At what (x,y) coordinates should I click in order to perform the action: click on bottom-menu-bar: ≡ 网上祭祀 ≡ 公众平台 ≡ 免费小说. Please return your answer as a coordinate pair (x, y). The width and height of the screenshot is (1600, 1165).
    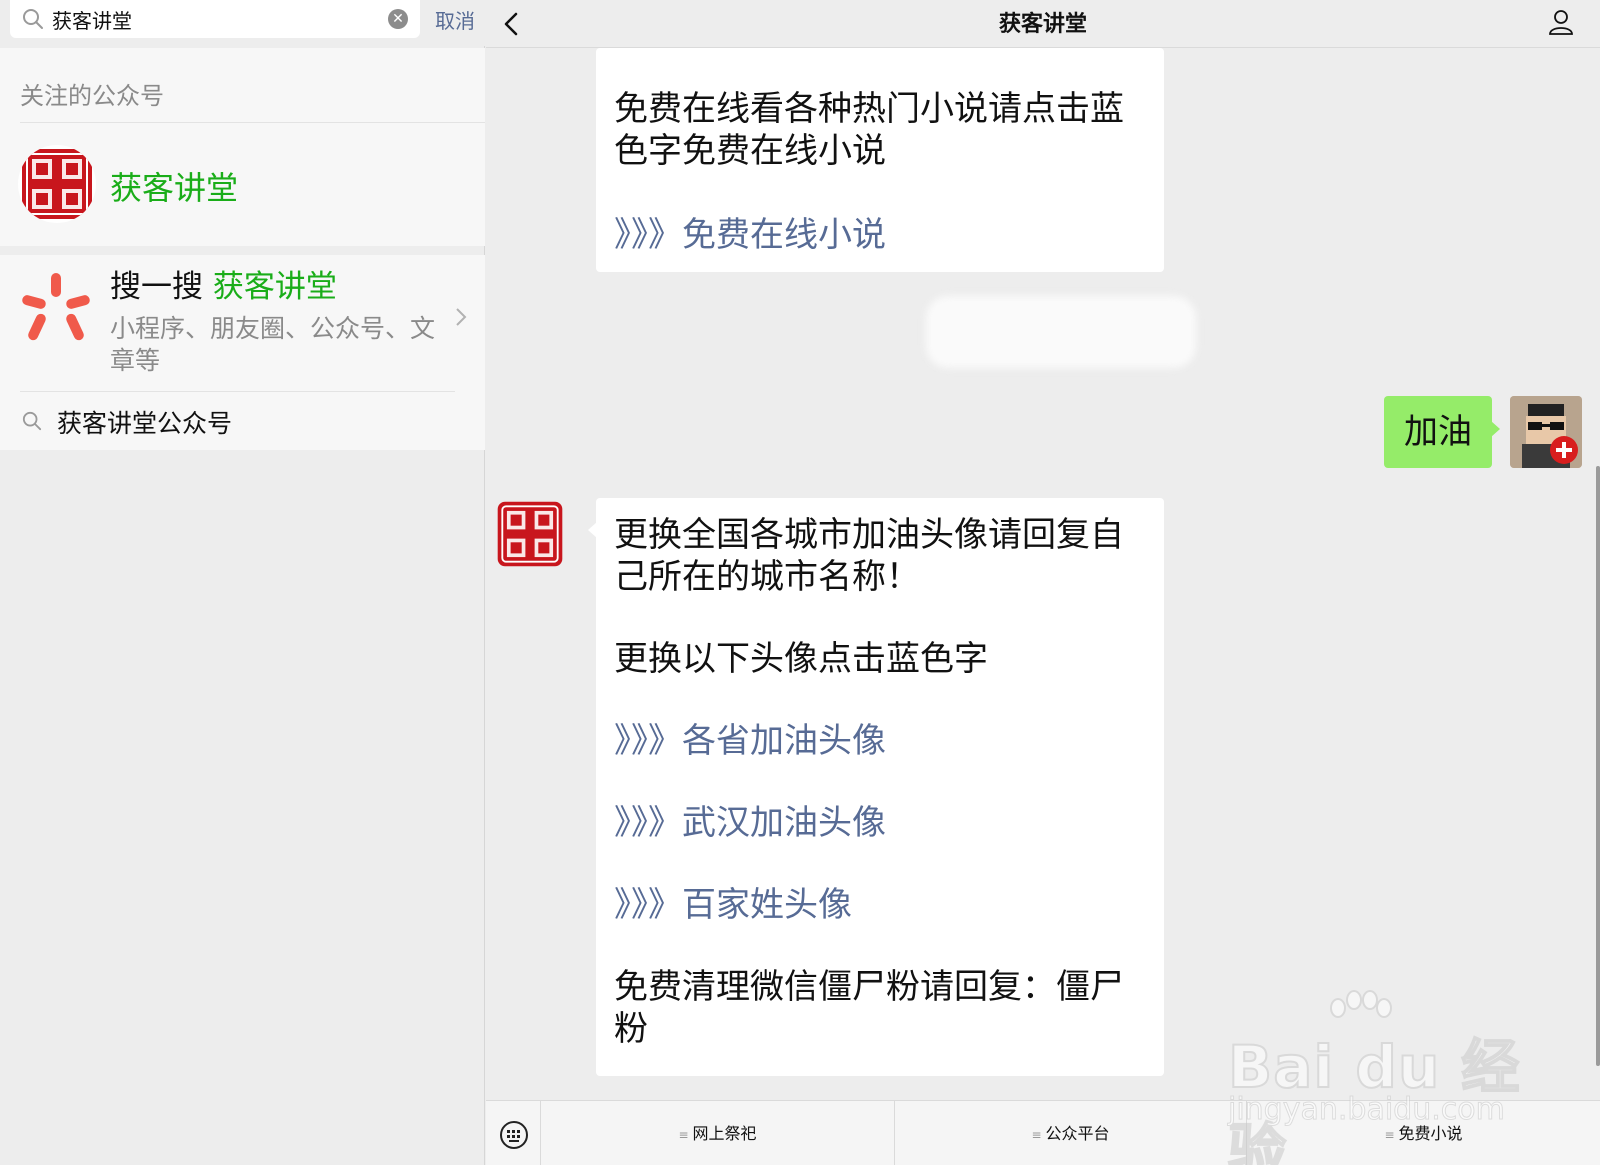
    Looking at the image, I should click on (1043, 1132).